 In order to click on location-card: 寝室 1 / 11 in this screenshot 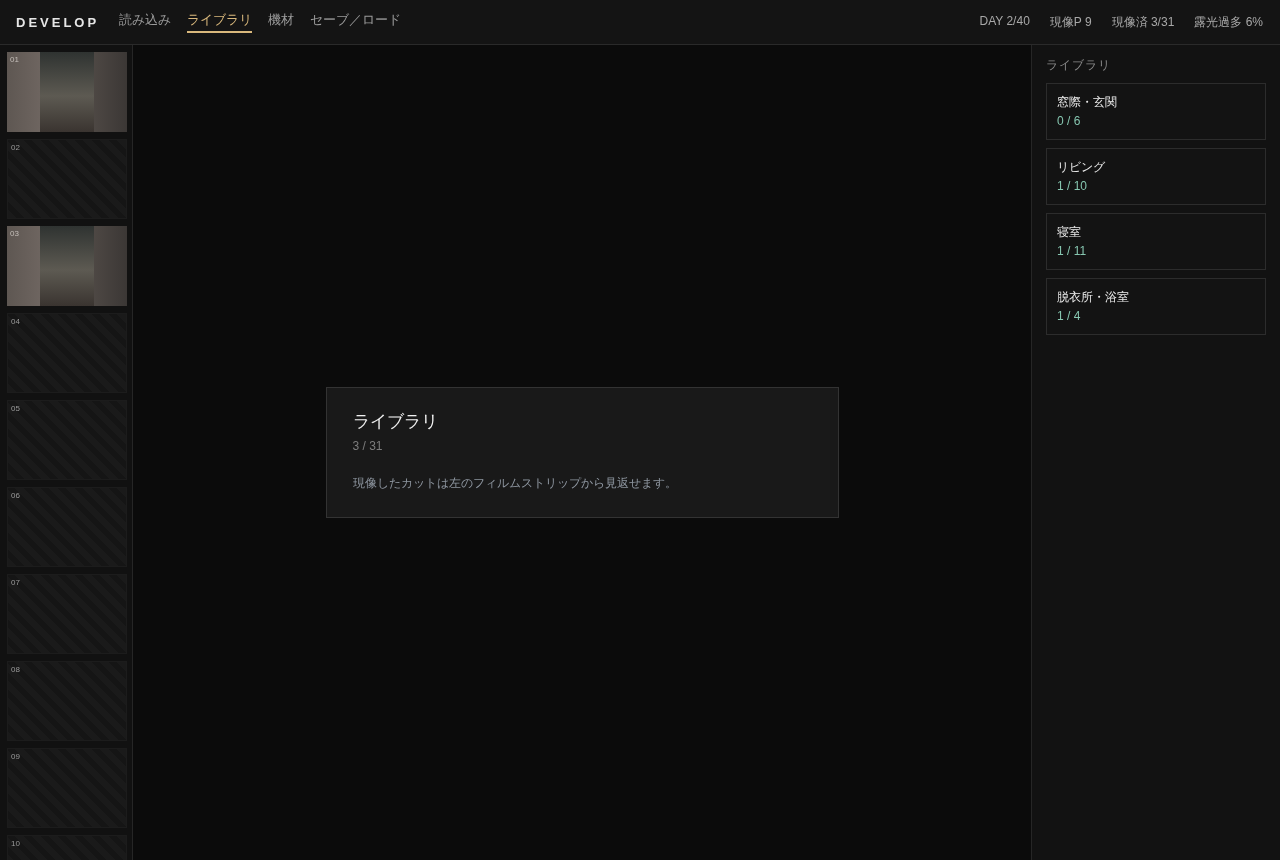, I will do `click(1156, 241)`.